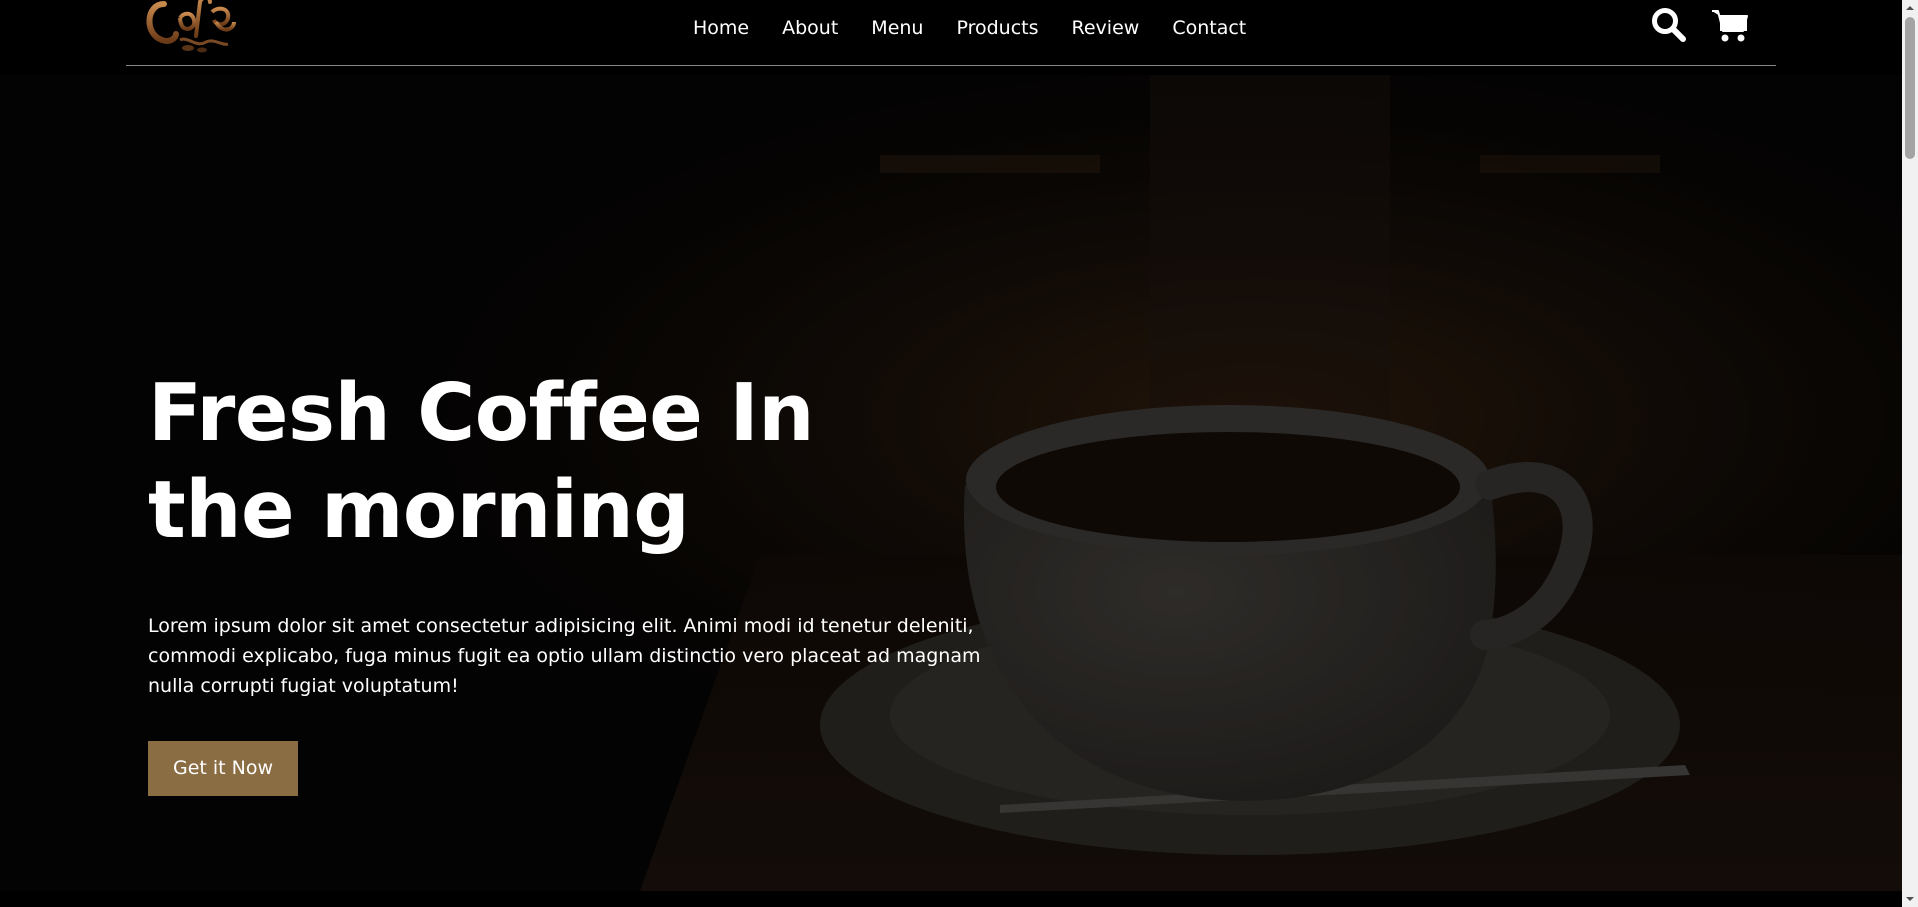 Image resolution: width=1918 pixels, height=907 pixels. What do you see at coordinates (897, 28) in the screenshot?
I see `nav-link-menu: Menu` at bounding box center [897, 28].